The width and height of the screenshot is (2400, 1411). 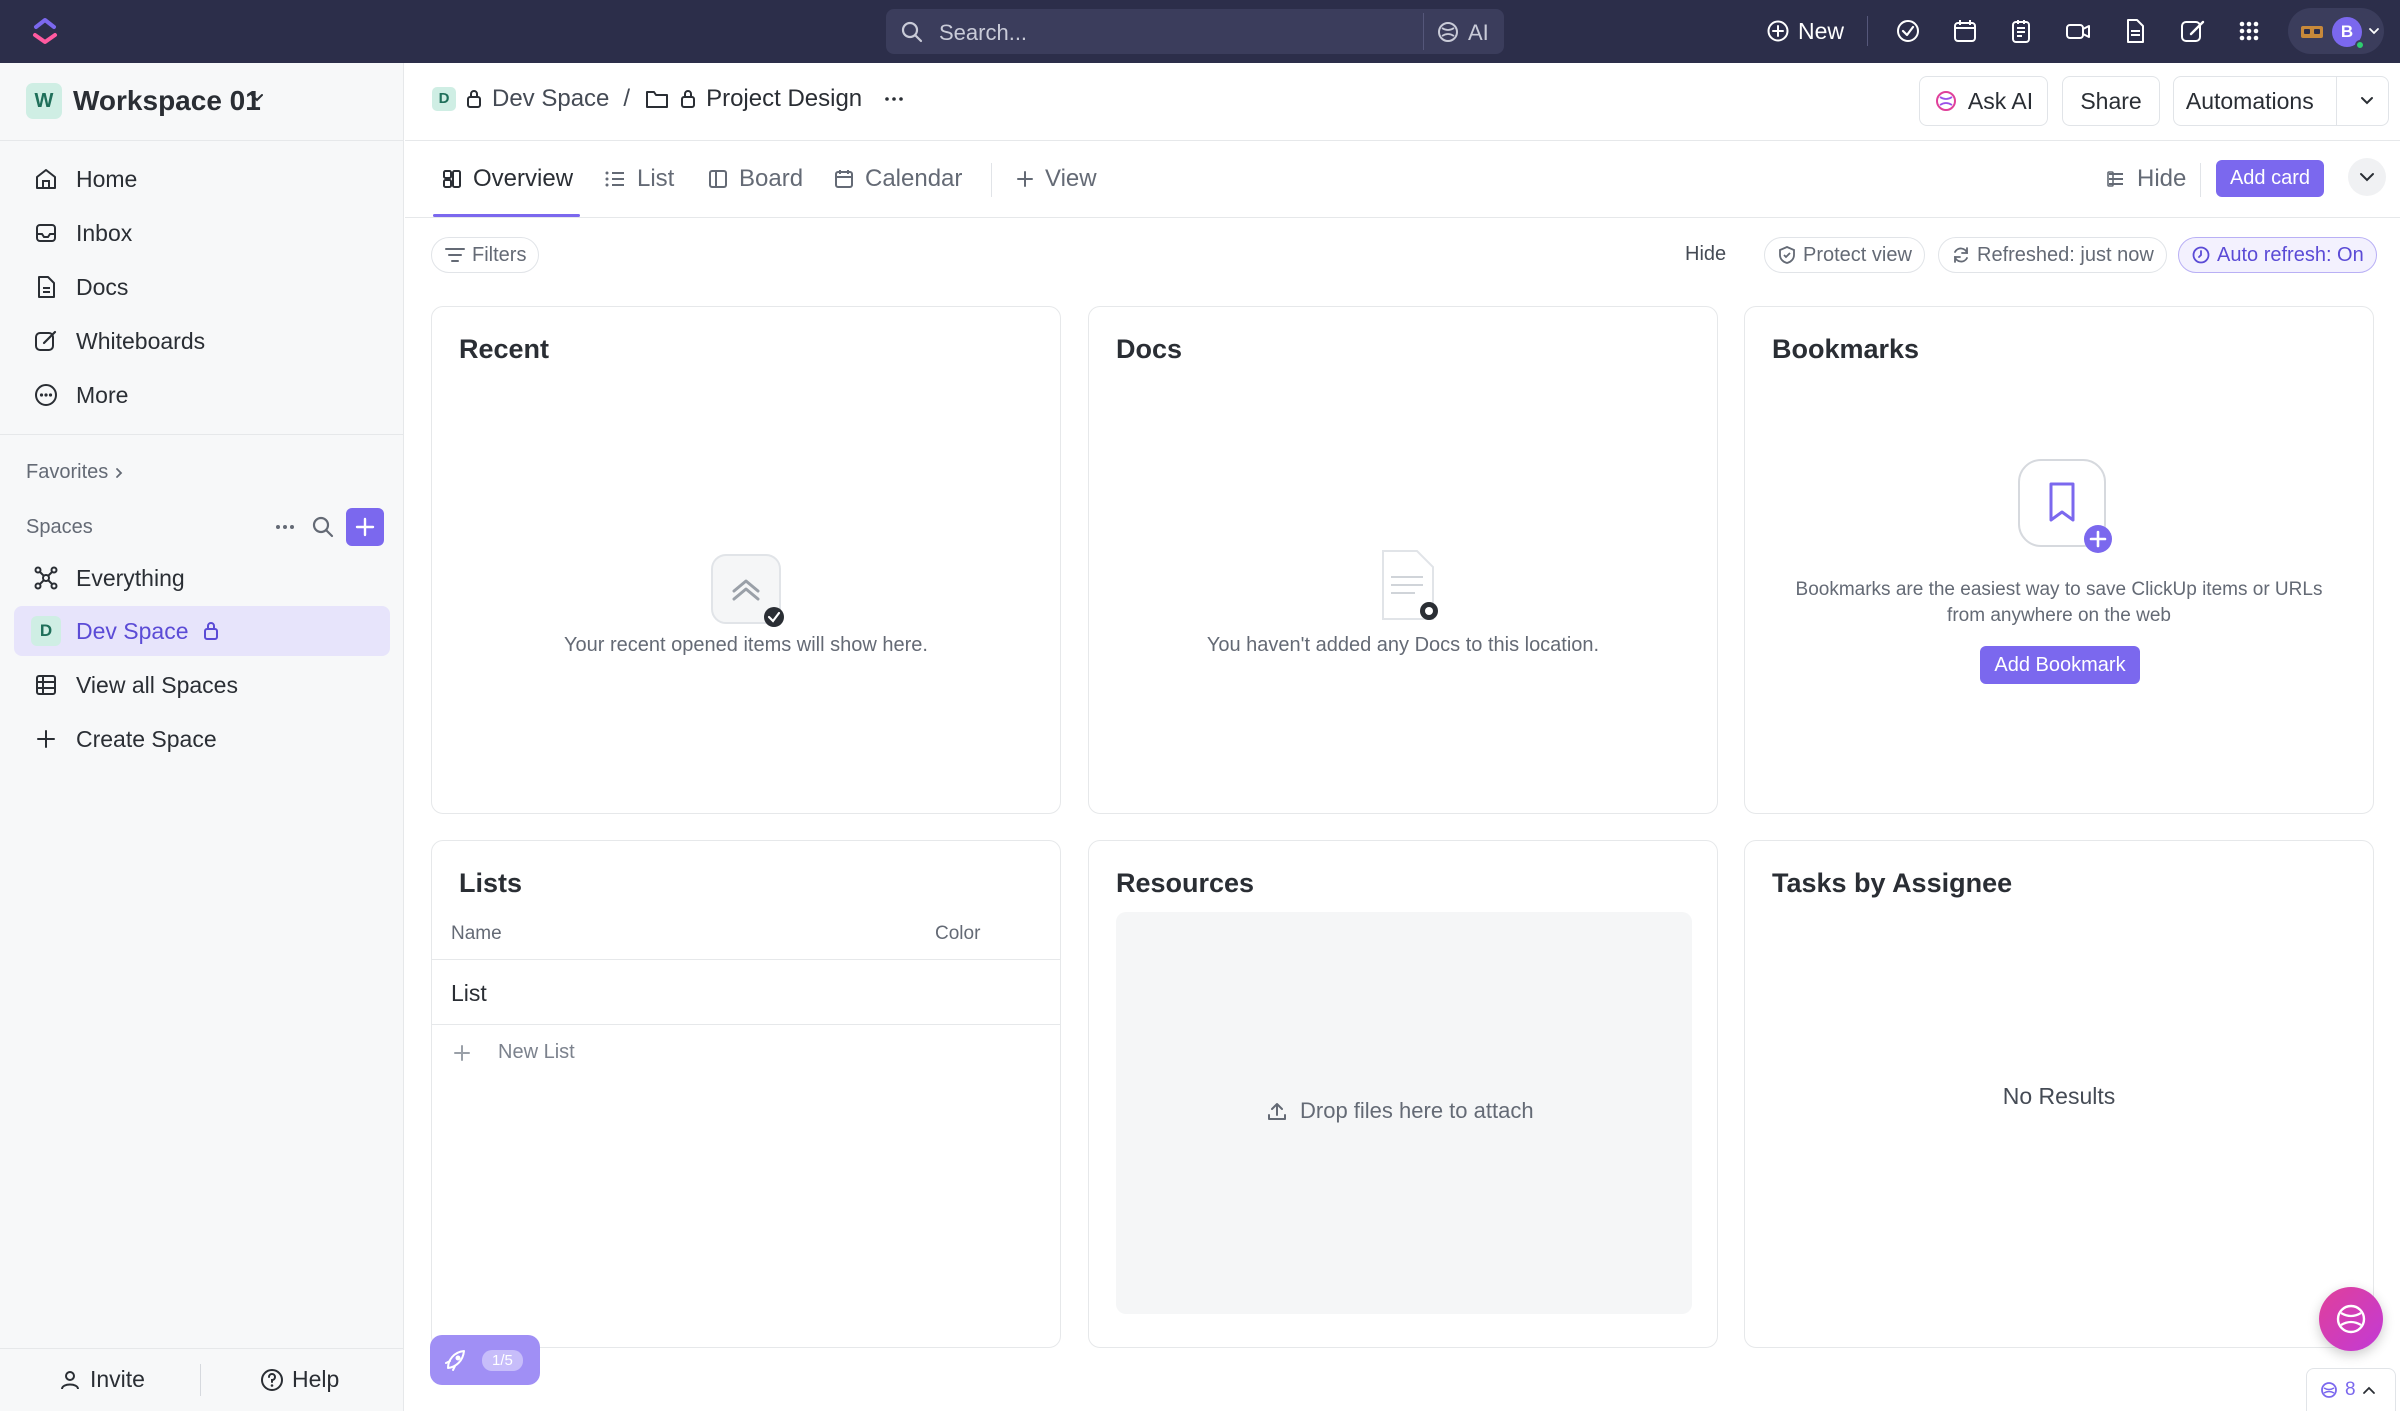 I want to click on sidebar-item-docs: Docs, so click(x=202, y=287).